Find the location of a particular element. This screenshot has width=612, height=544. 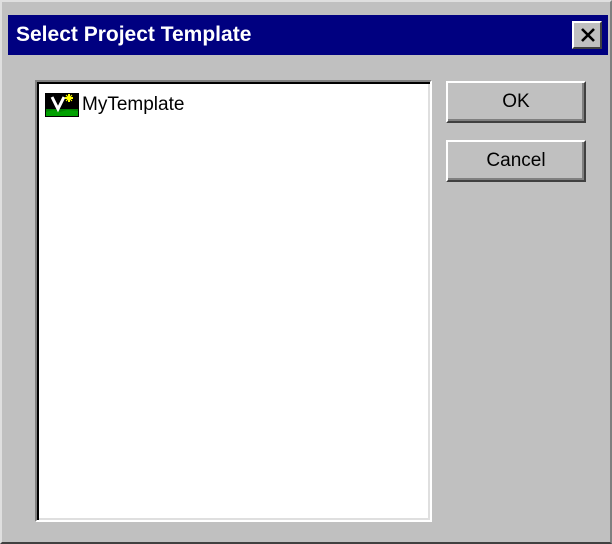

list-item: MyTemplate is located at coordinates (114, 105).